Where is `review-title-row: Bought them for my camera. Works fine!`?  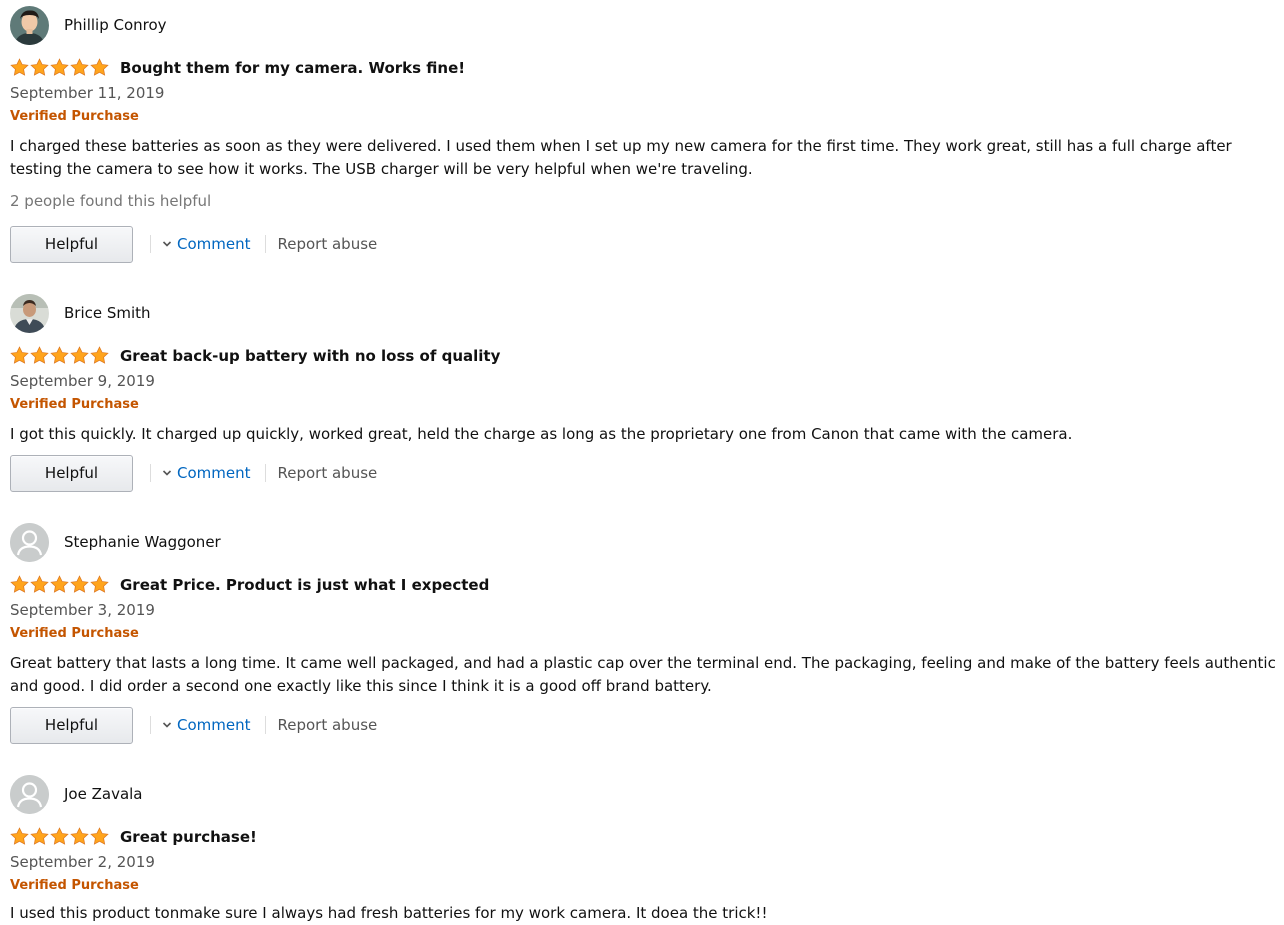
review-title-row: Bought them for my camera. Works fine! is located at coordinates (237, 68).